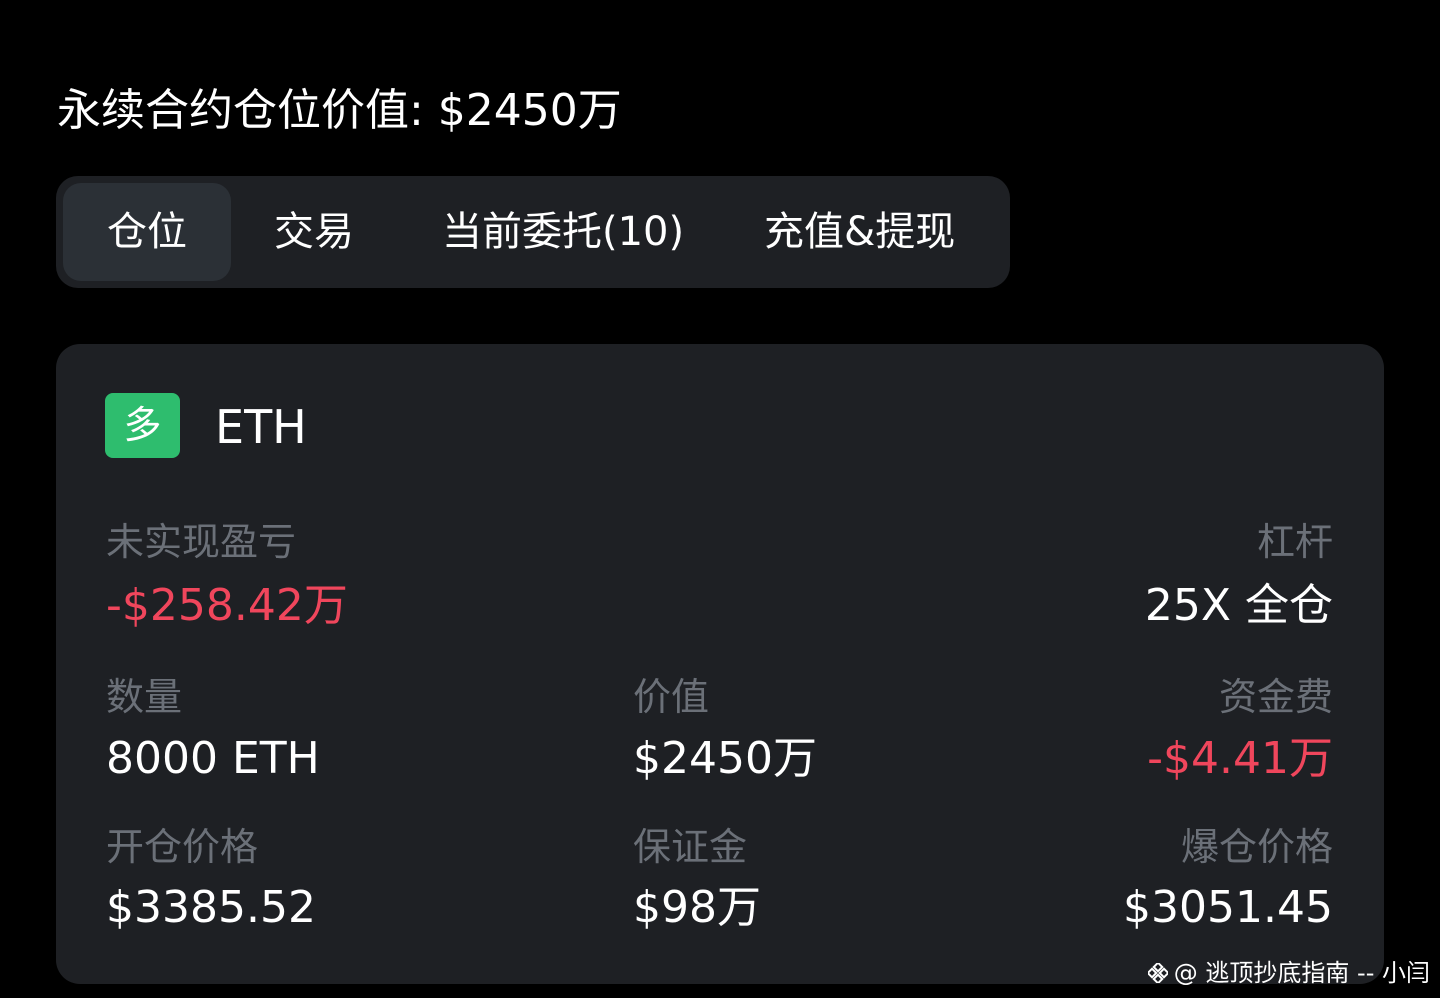  I want to click on margin-label: 保证金, so click(690, 847).